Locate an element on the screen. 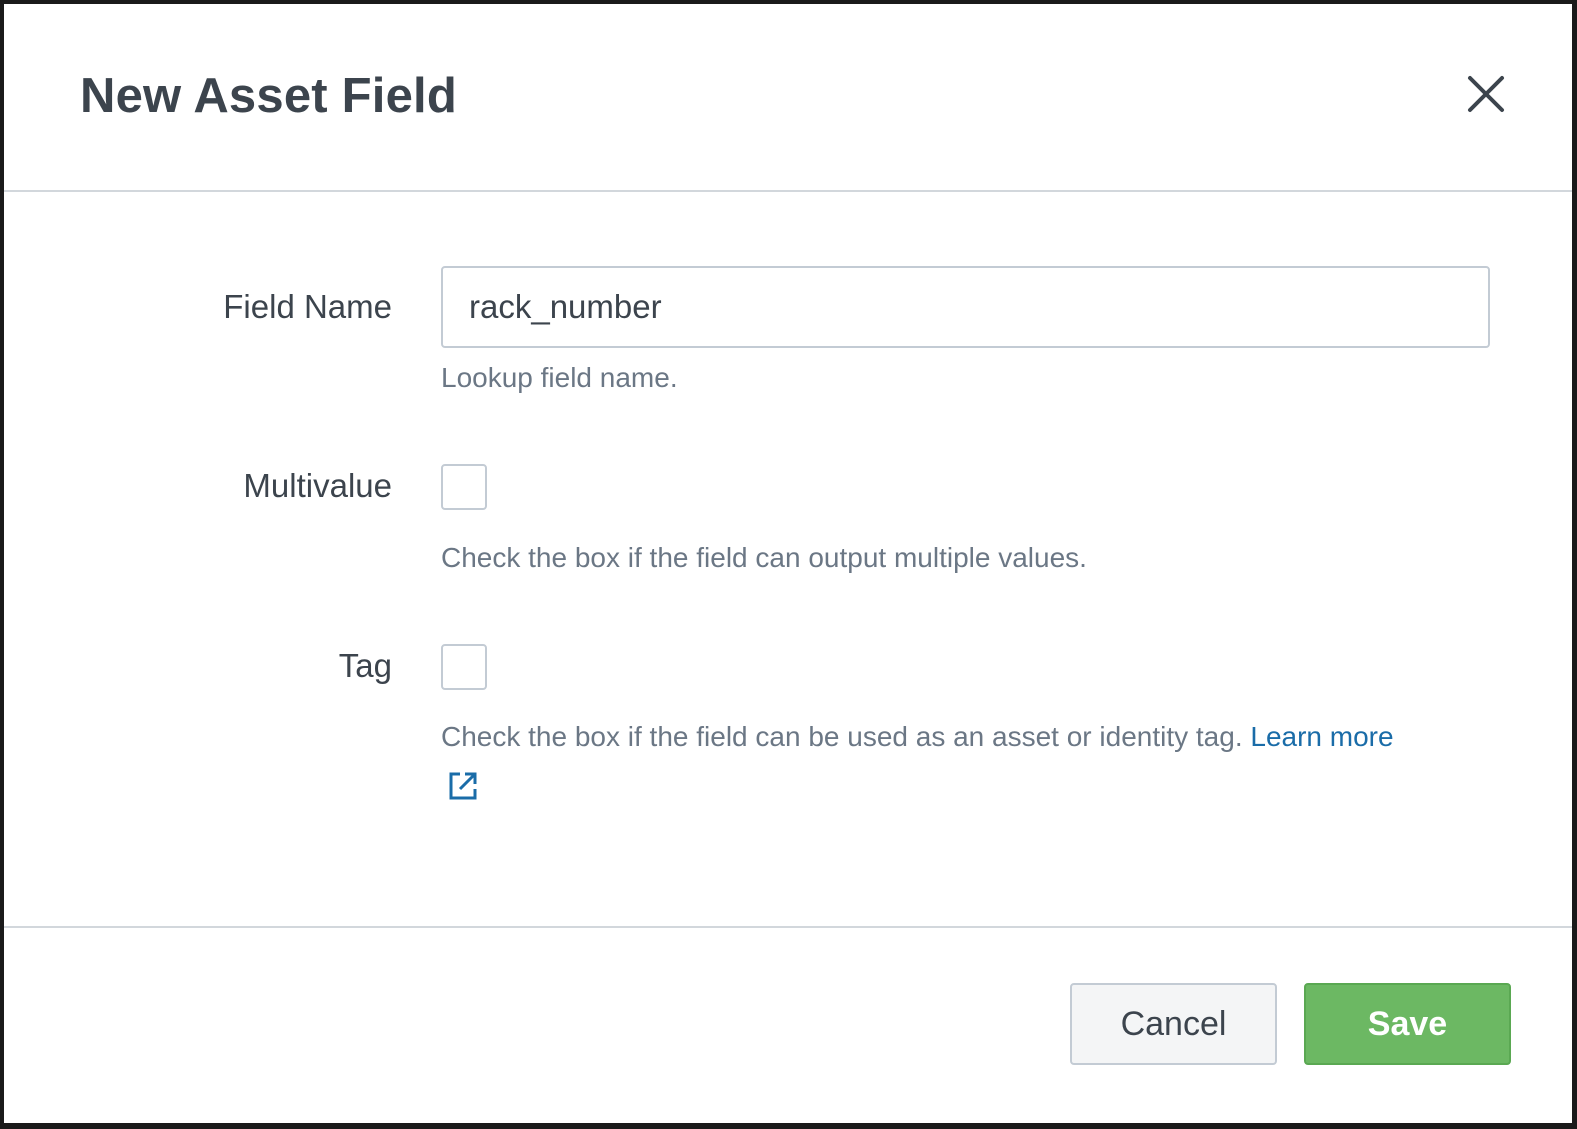  field-name-help: Lookup field name. is located at coordinates (559, 377).